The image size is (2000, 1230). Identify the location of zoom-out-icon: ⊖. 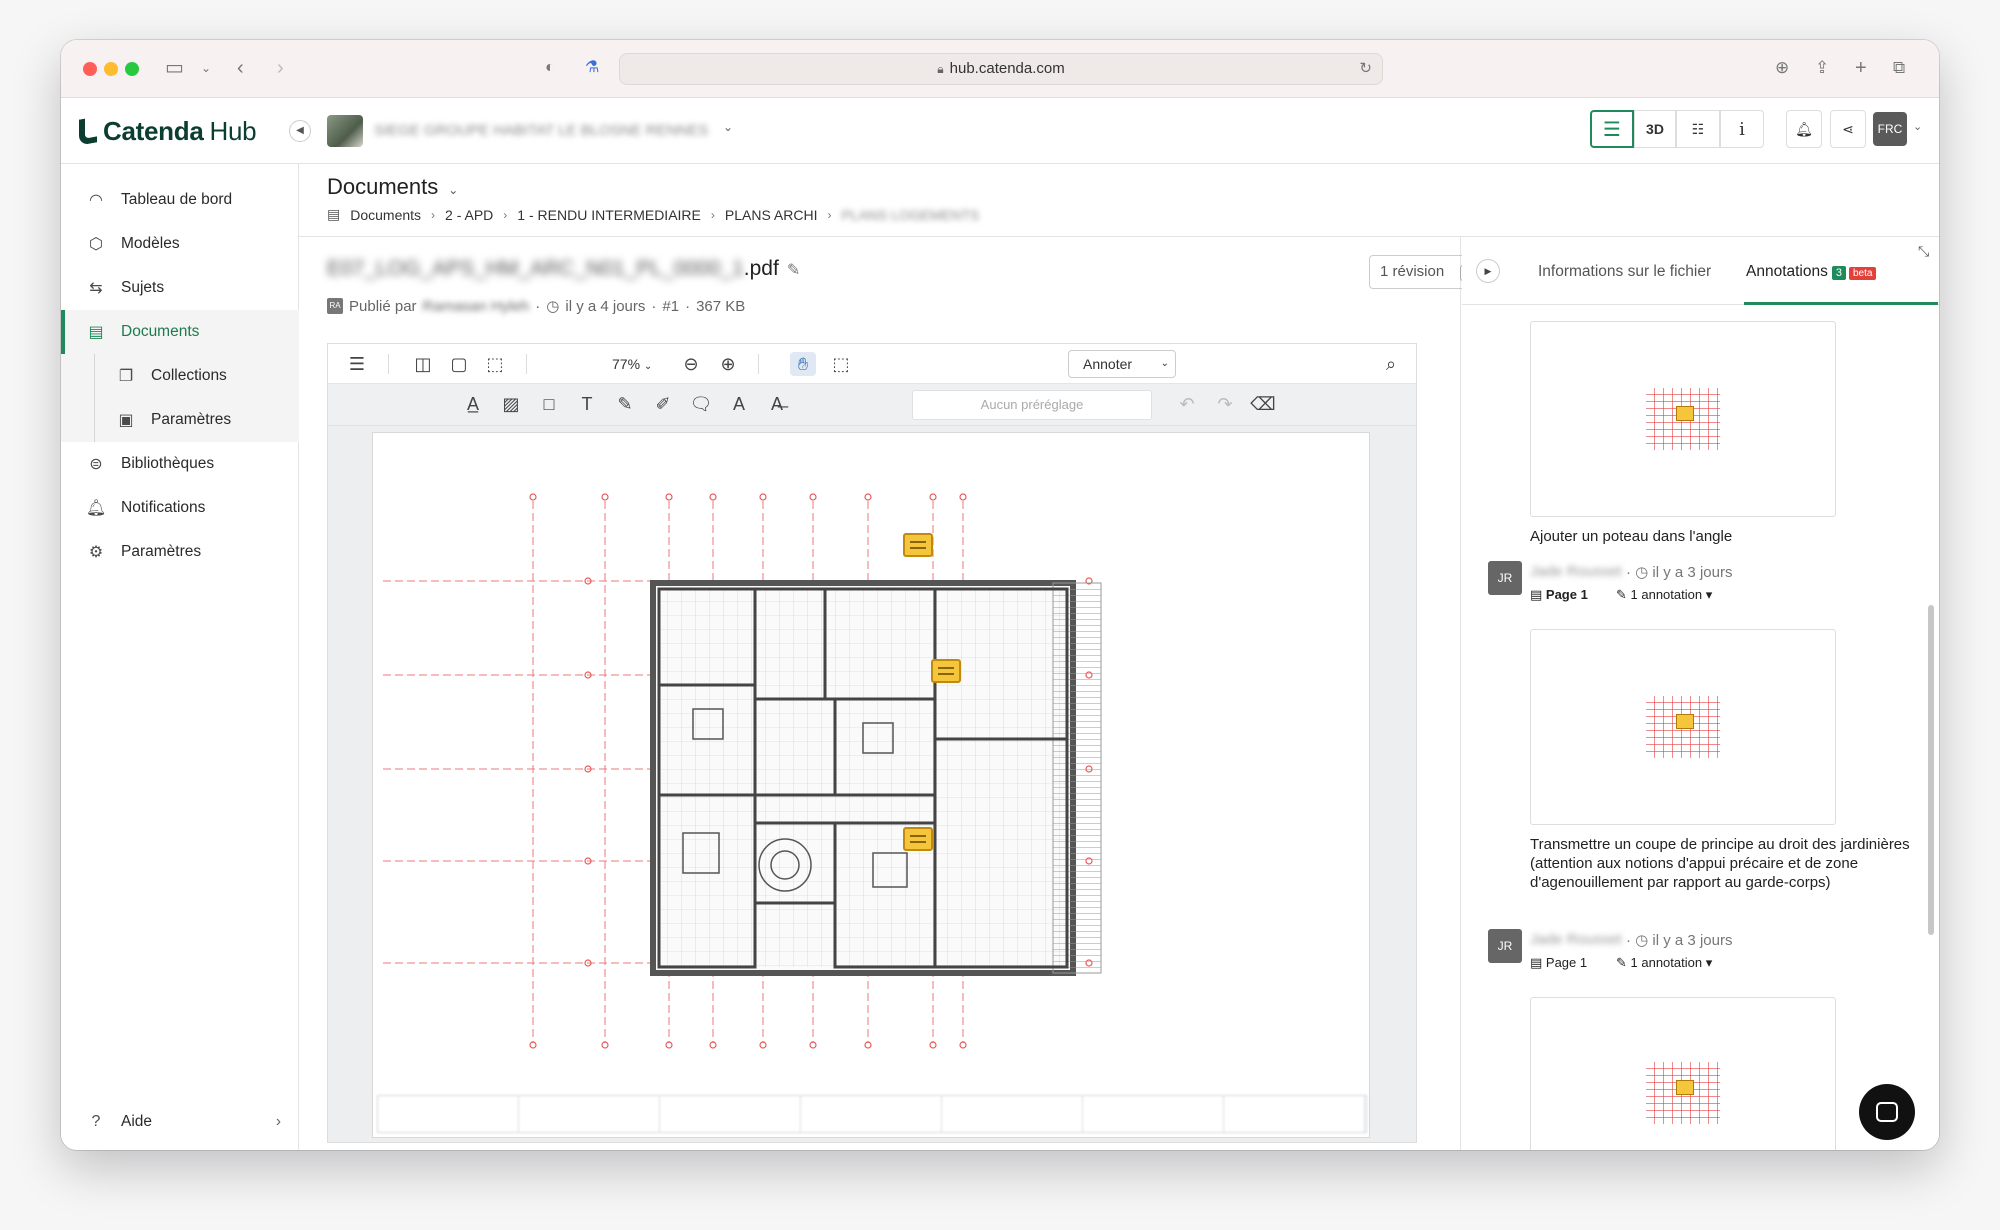
(691, 364).